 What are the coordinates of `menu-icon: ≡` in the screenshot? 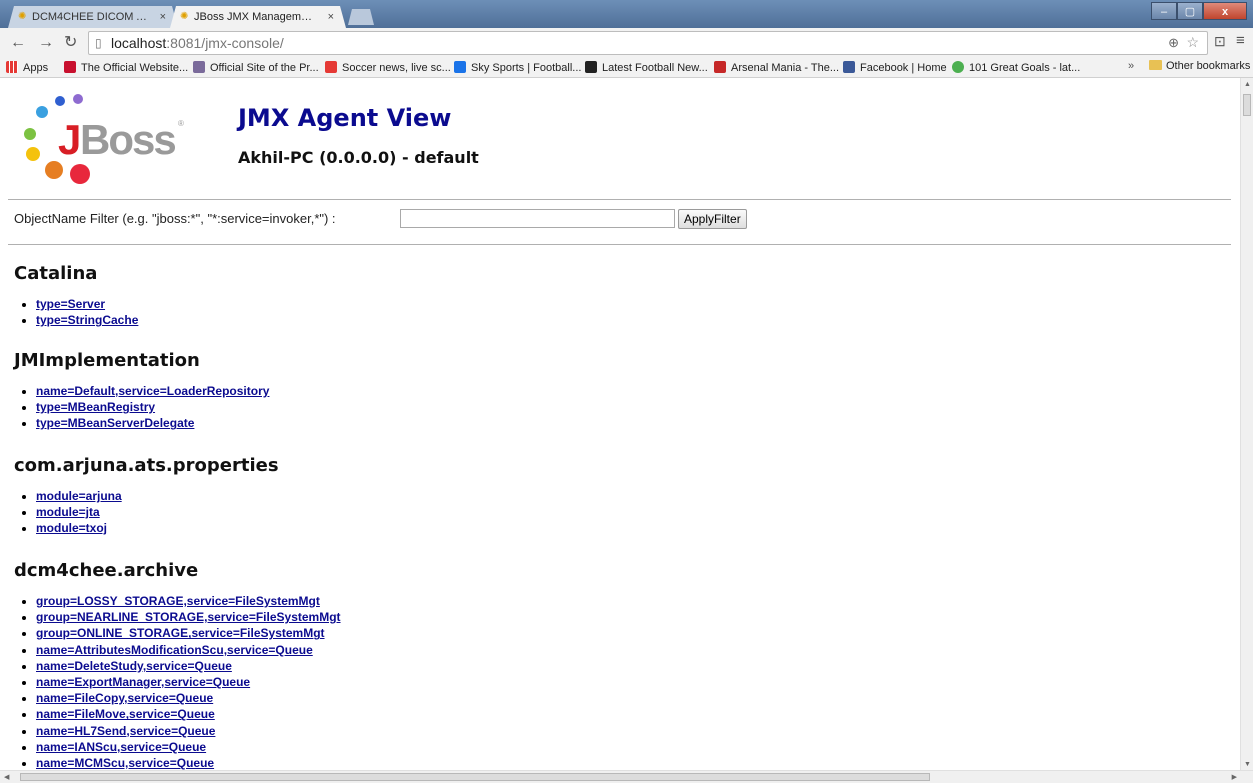 It's located at (1240, 40).